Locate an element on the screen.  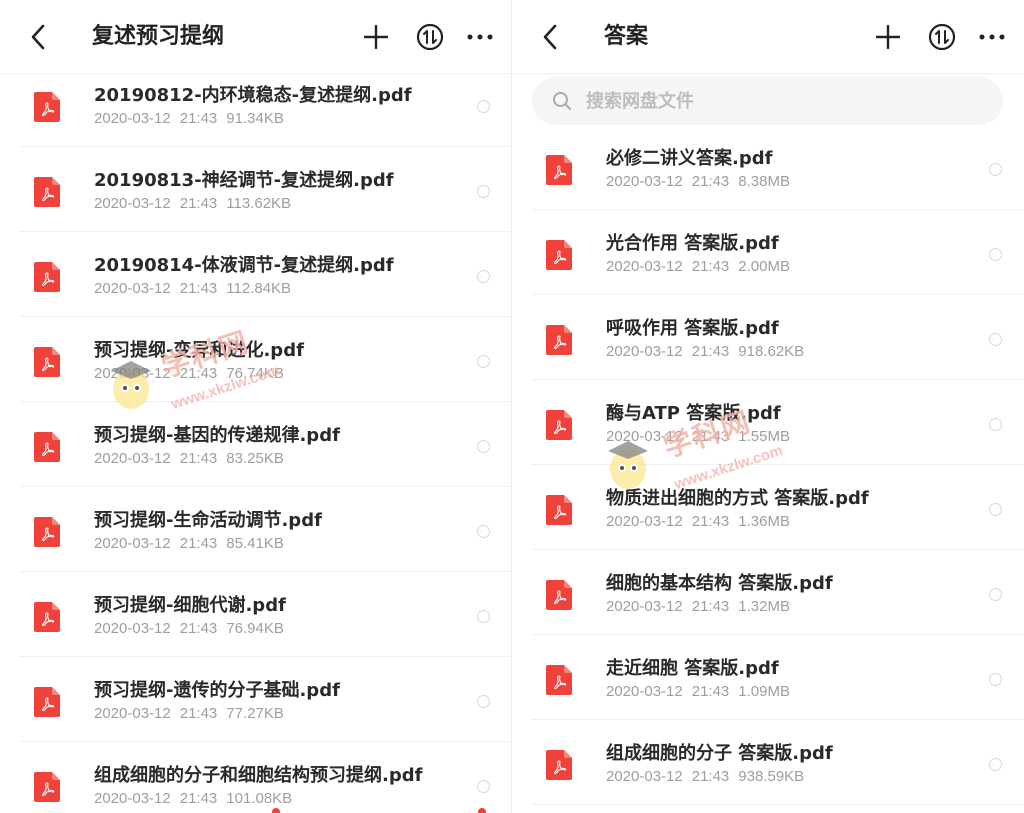
file-meta: 2020-03-12 21:43 1.32MB is located at coordinates (698, 606).